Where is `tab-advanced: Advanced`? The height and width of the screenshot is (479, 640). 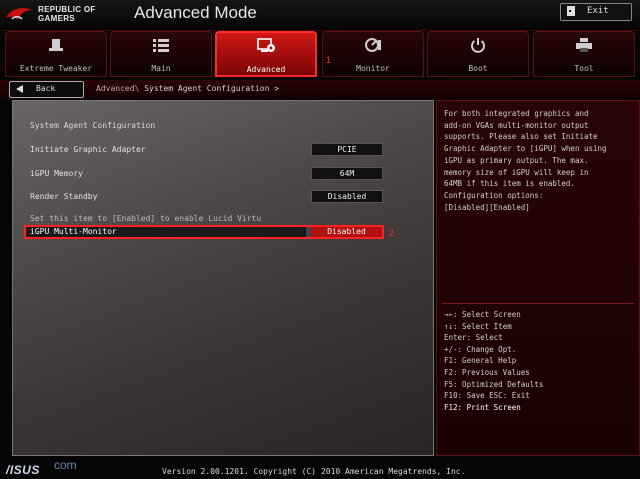
tab-advanced: Advanced is located at coordinates (266, 54).